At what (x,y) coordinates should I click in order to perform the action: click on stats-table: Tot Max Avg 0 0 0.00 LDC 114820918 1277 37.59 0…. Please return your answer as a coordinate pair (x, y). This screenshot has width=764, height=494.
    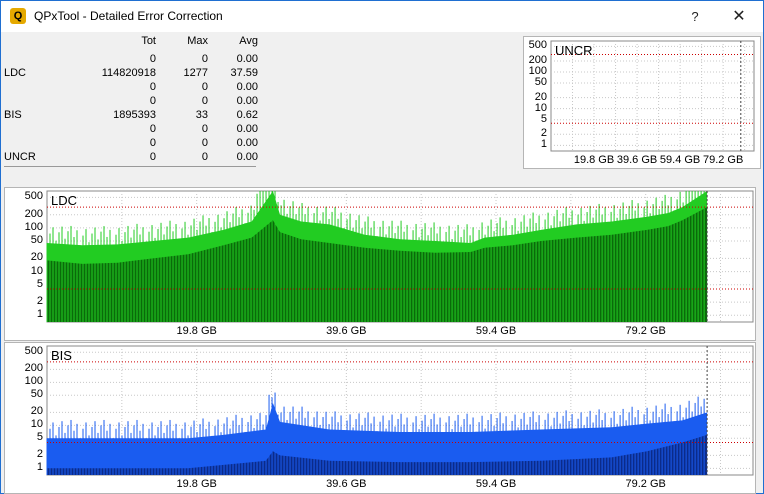
    Looking at the image, I should click on (131, 101).